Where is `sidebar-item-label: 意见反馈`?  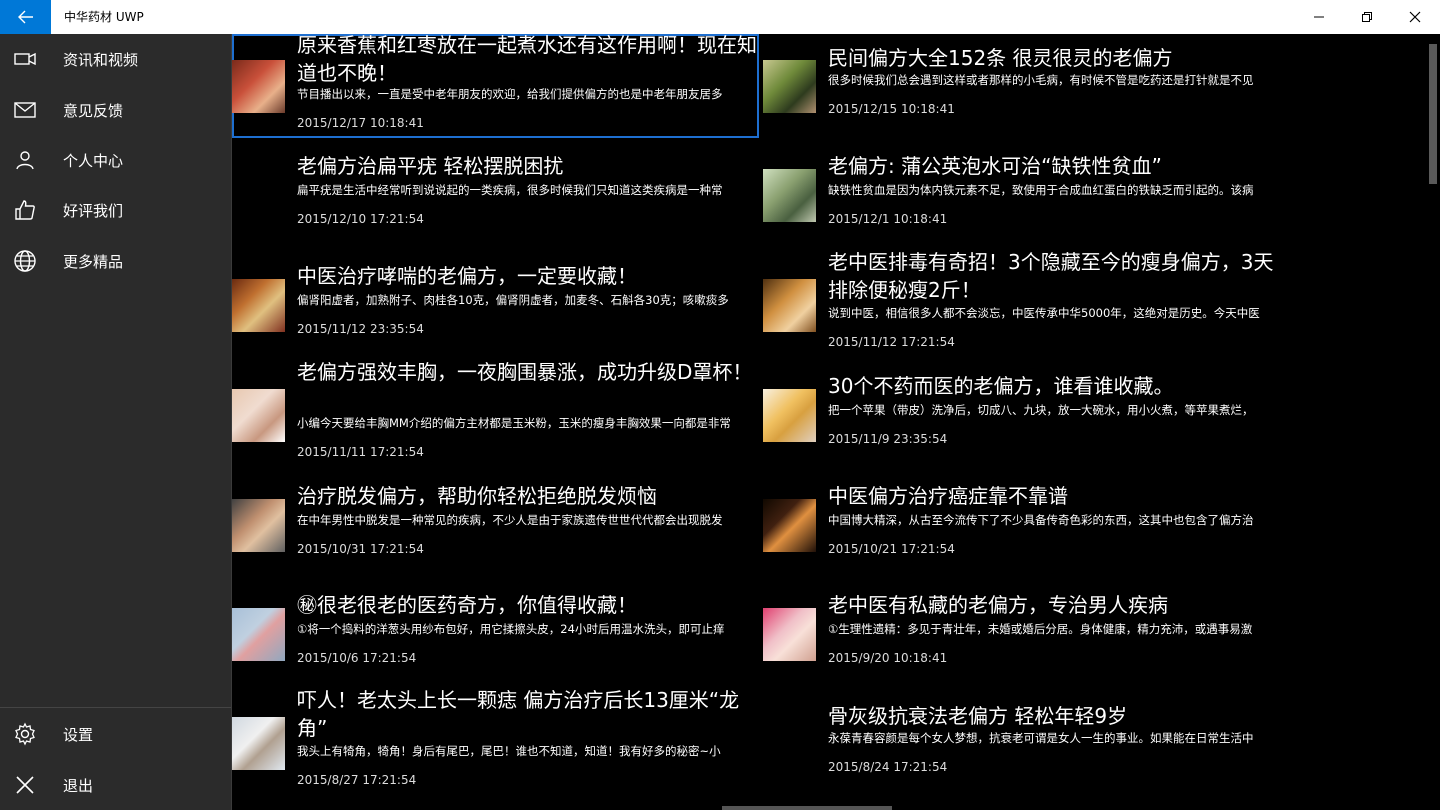
sidebar-item-label: 意见反馈 is located at coordinates (93, 110).